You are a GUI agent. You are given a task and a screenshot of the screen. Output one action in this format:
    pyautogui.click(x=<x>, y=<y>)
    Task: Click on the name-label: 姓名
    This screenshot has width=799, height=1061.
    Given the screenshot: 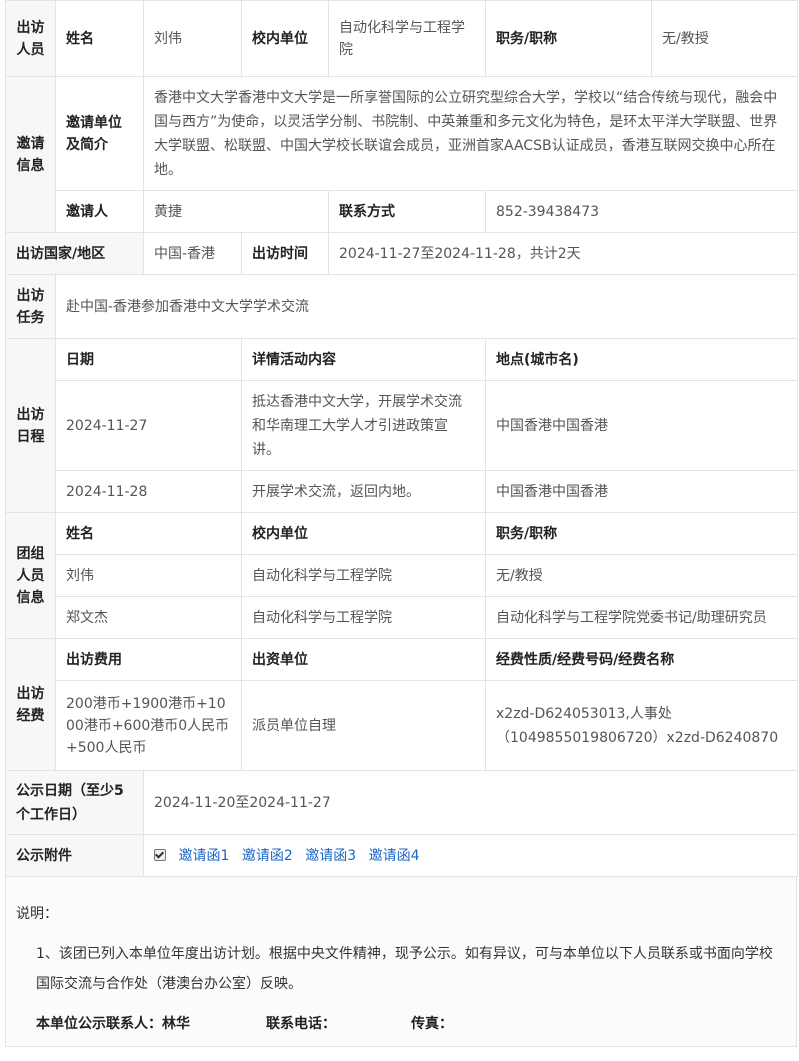 What is the action you would take?
    pyautogui.click(x=99, y=38)
    